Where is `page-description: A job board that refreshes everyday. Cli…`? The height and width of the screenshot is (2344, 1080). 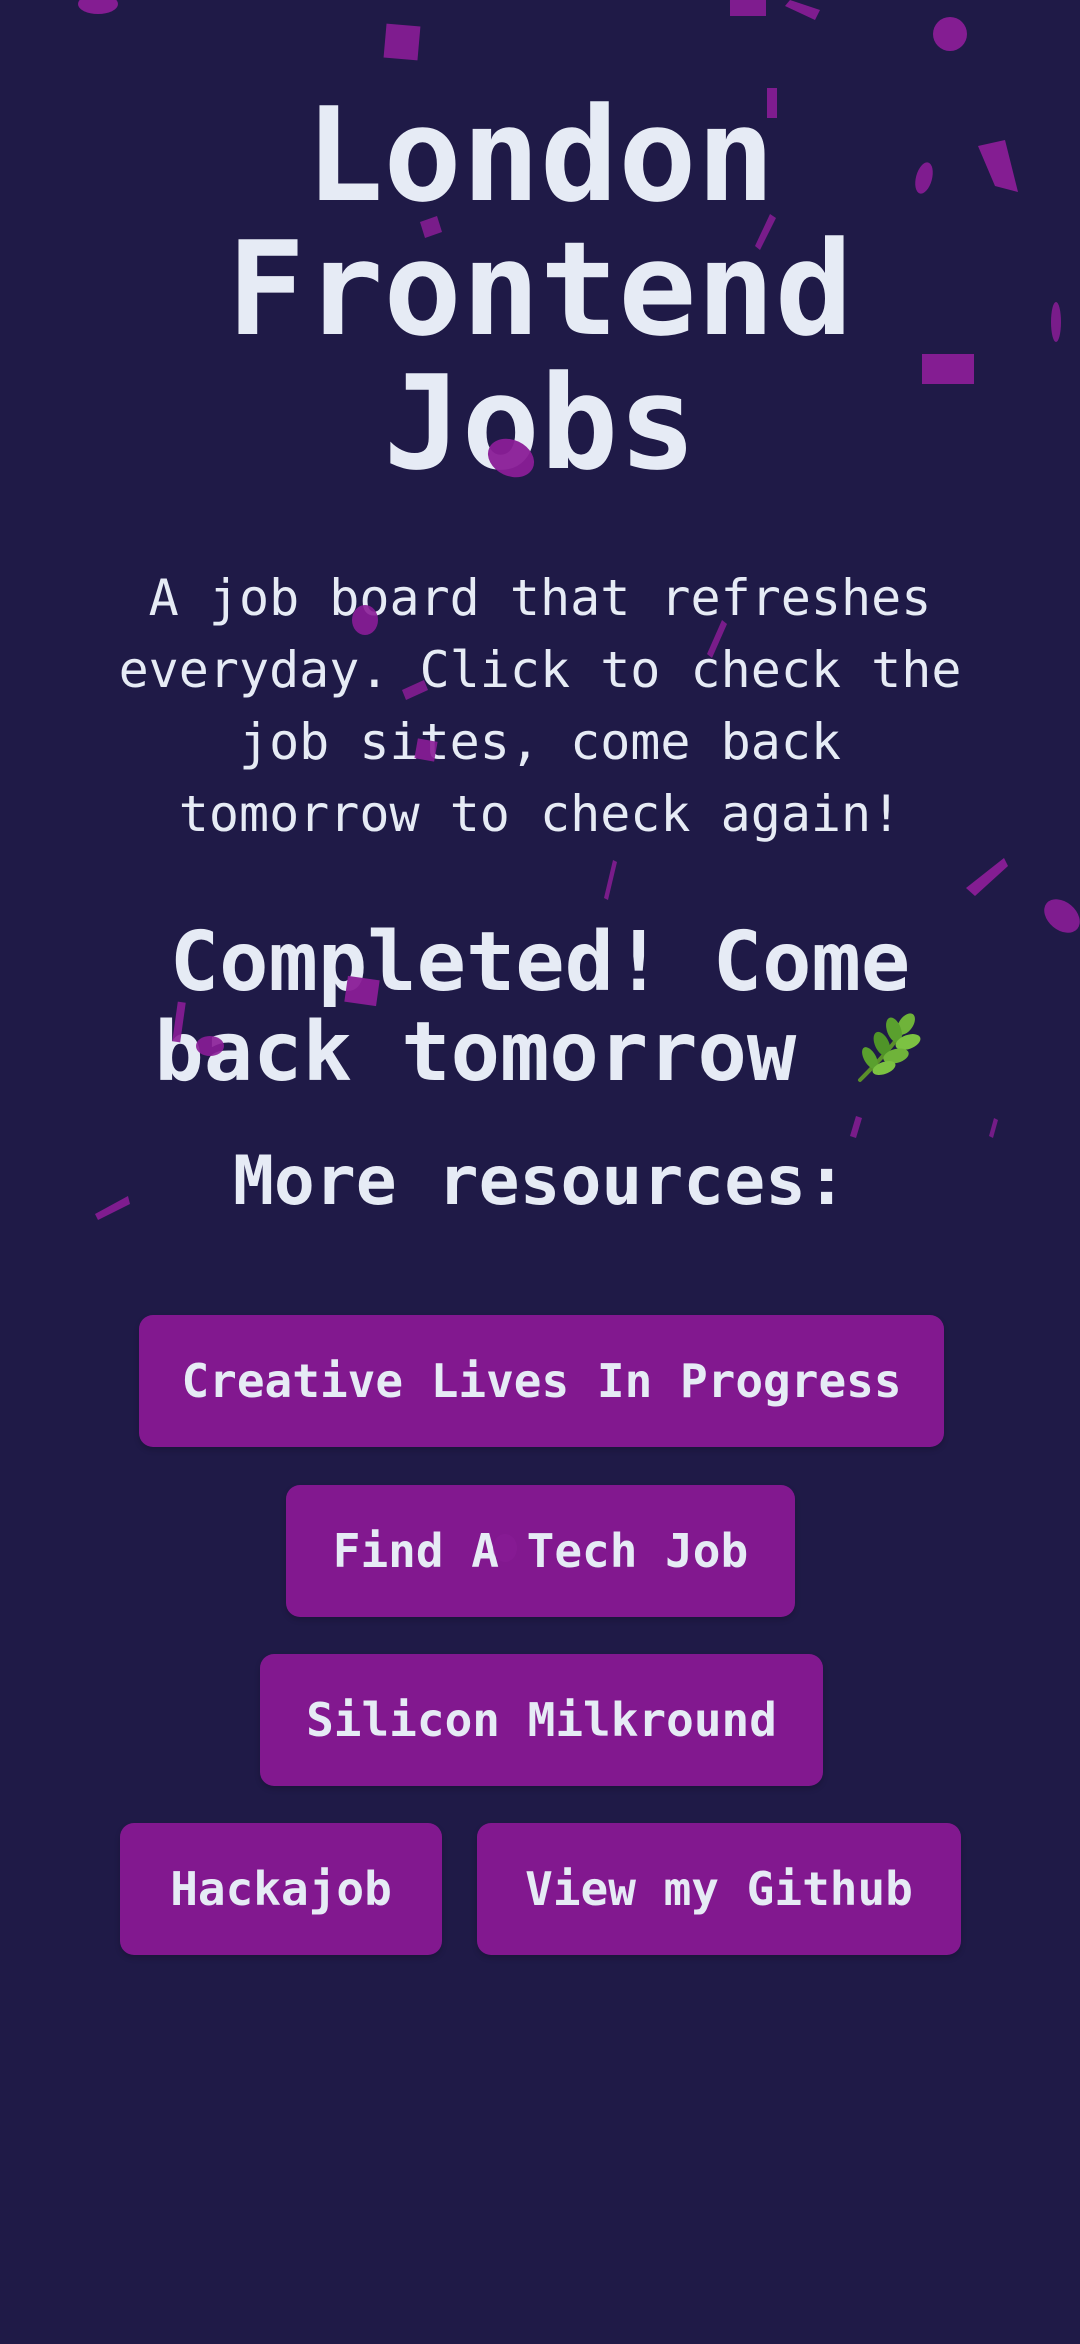 page-description: A job board that refreshes everyday. Cli… is located at coordinates (540, 706).